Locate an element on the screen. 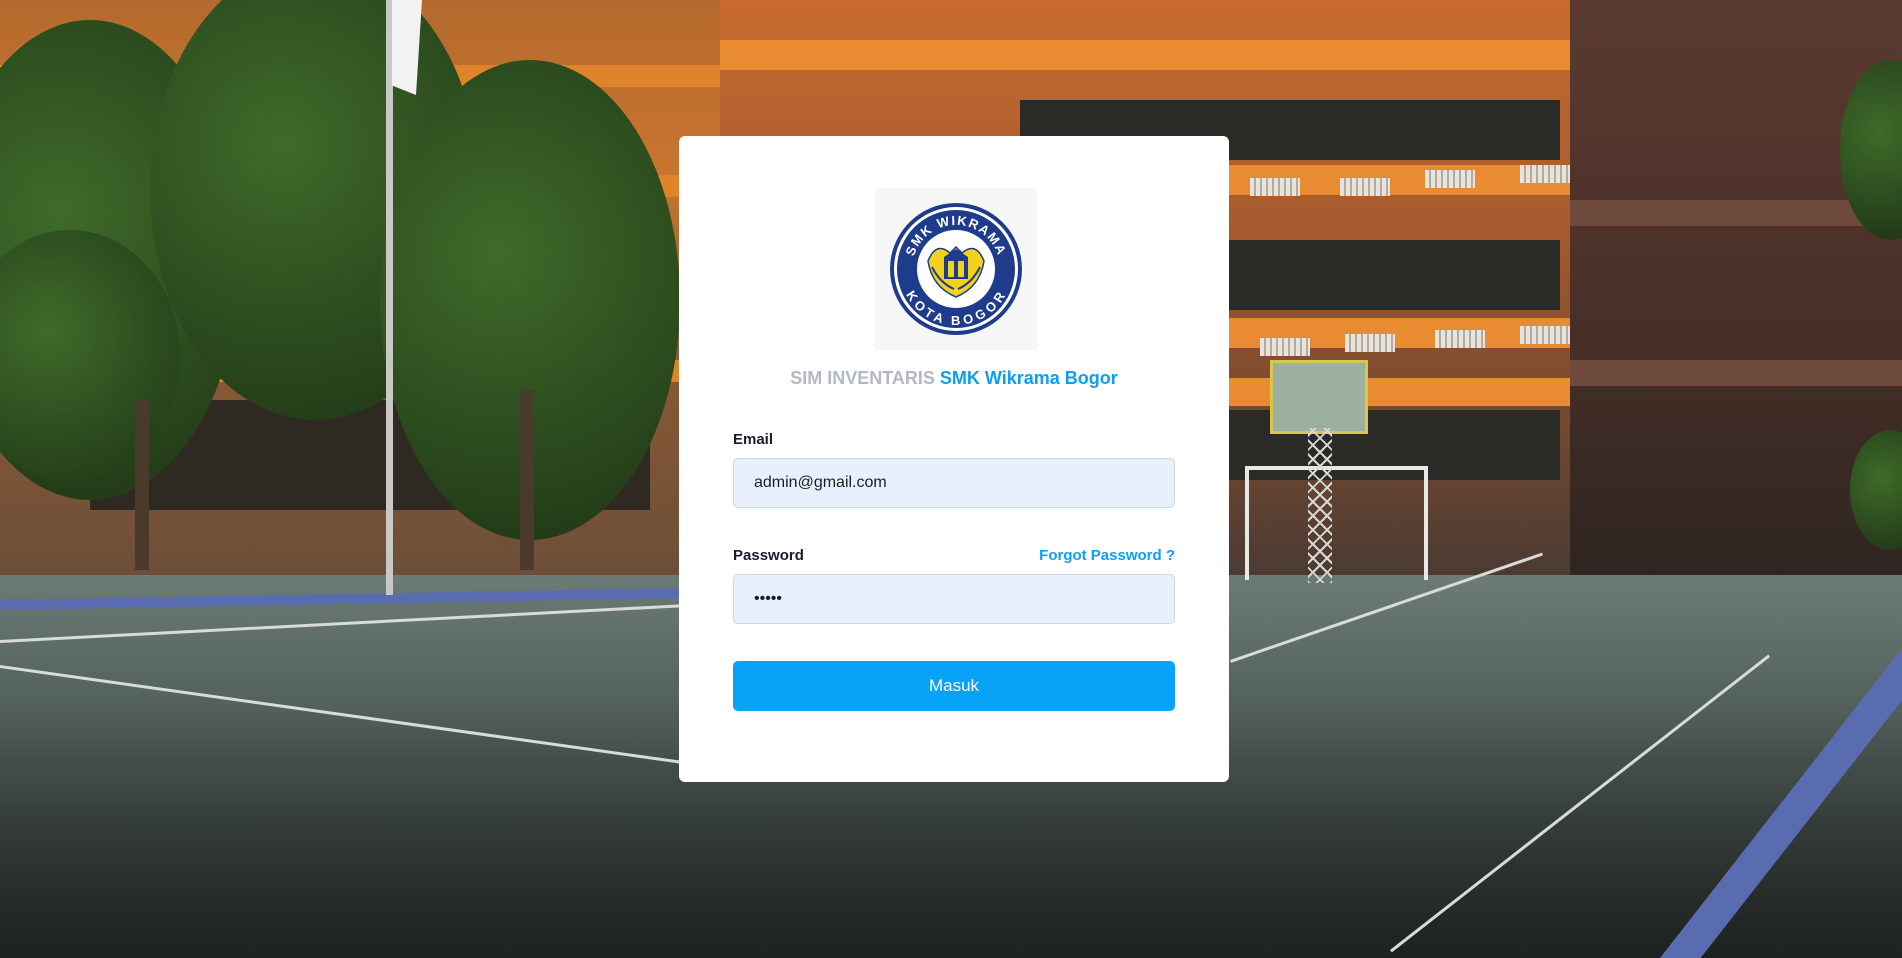  email-field-value: admin@gmail.com is located at coordinates (820, 482).